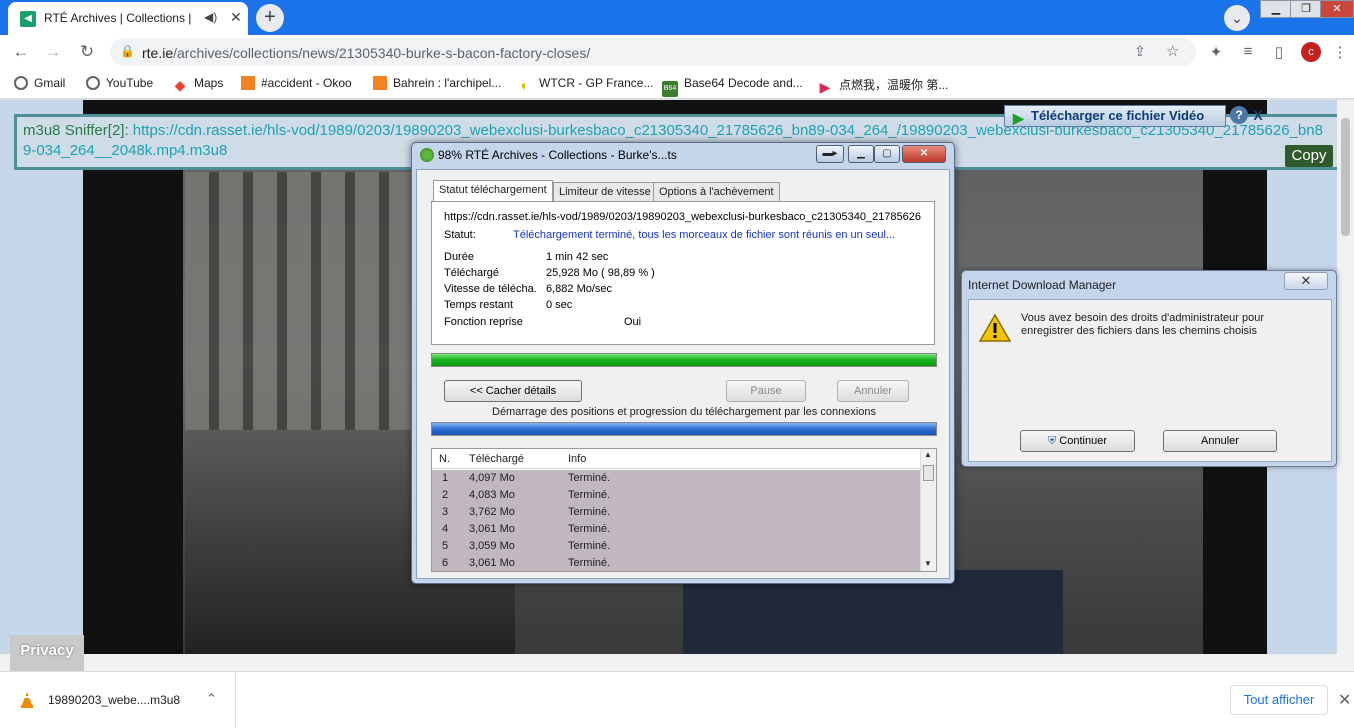 This screenshot has height=728, width=1354. What do you see at coordinates (1276, 9) in the screenshot?
I see `minimize-button: ▁` at bounding box center [1276, 9].